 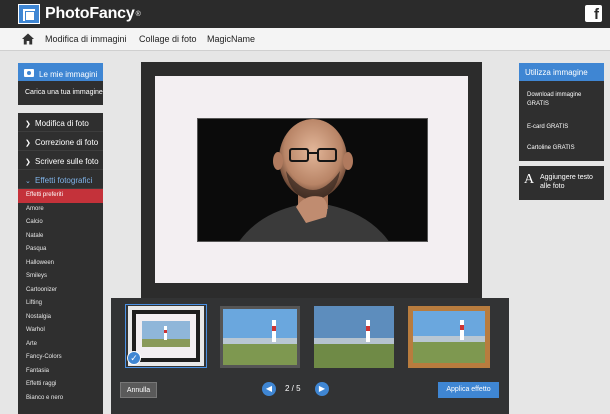 I want to click on menu-correzione: ❯ Correzione di foto, so click(x=60, y=141).